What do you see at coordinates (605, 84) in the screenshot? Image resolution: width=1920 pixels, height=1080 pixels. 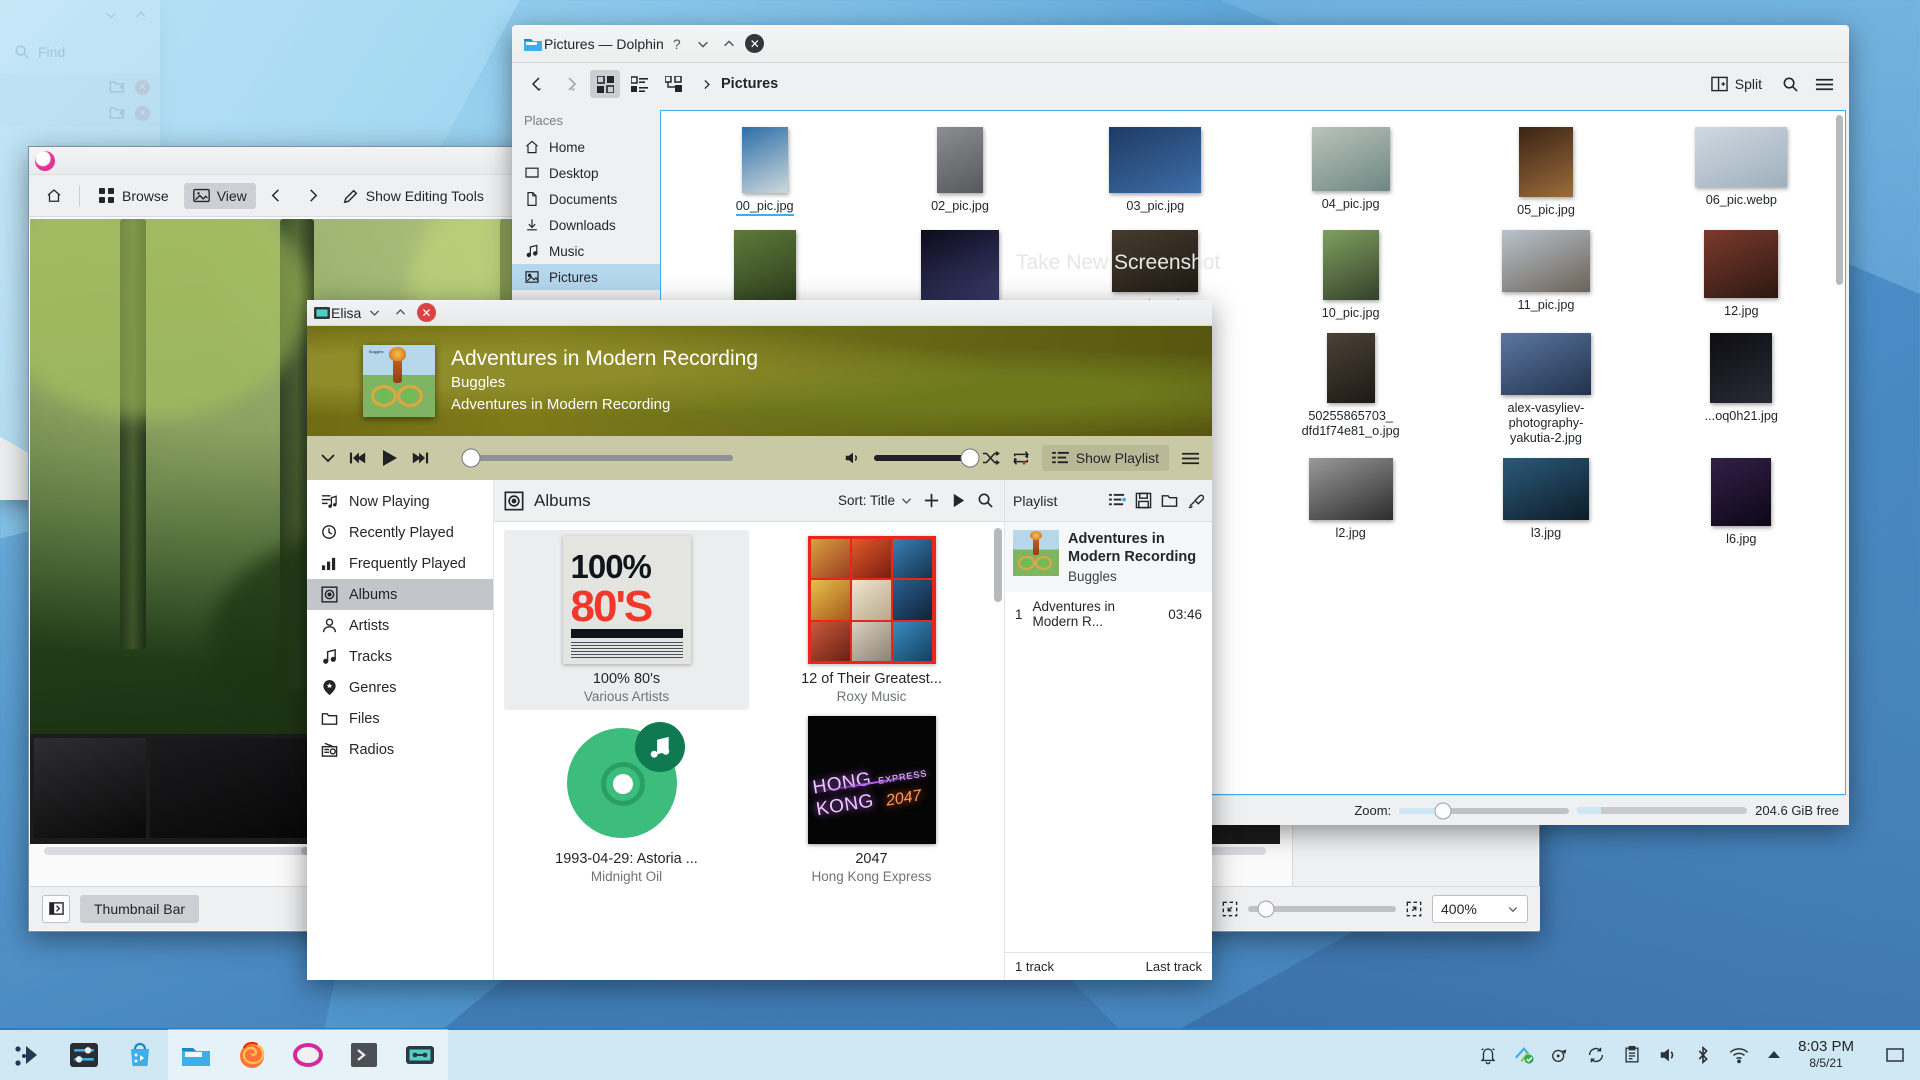 I see `icons-view-icon` at bounding box center [605, 84].